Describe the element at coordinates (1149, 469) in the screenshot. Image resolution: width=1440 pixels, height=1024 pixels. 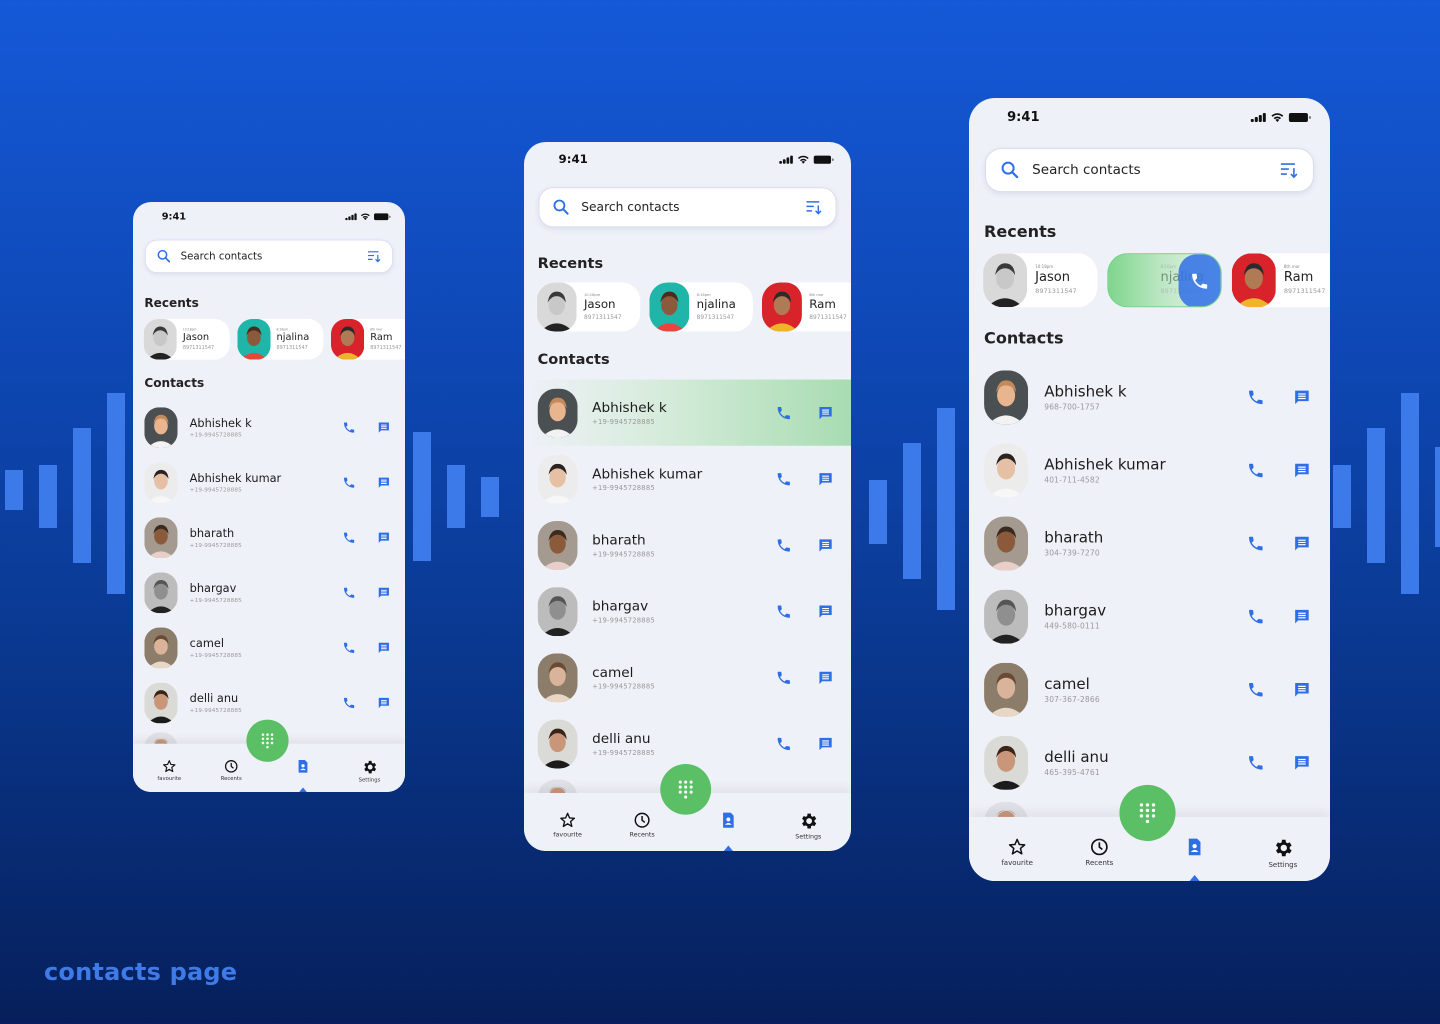
I see `contact-row: Abhishek kumar 401-711-4582` at that location.